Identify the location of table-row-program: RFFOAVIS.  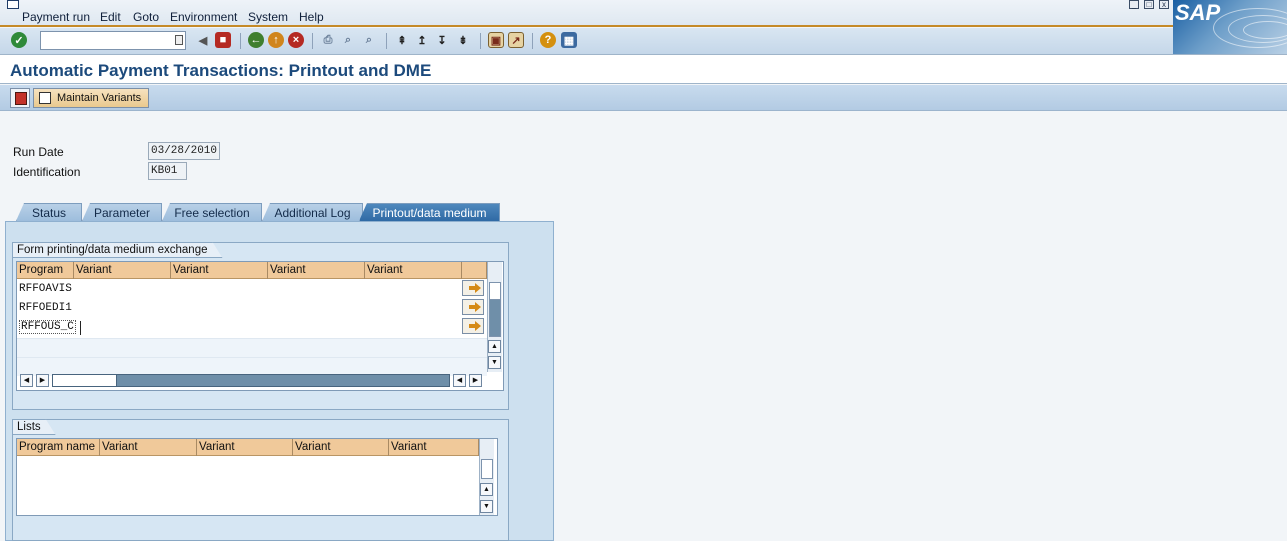
(45, 289).